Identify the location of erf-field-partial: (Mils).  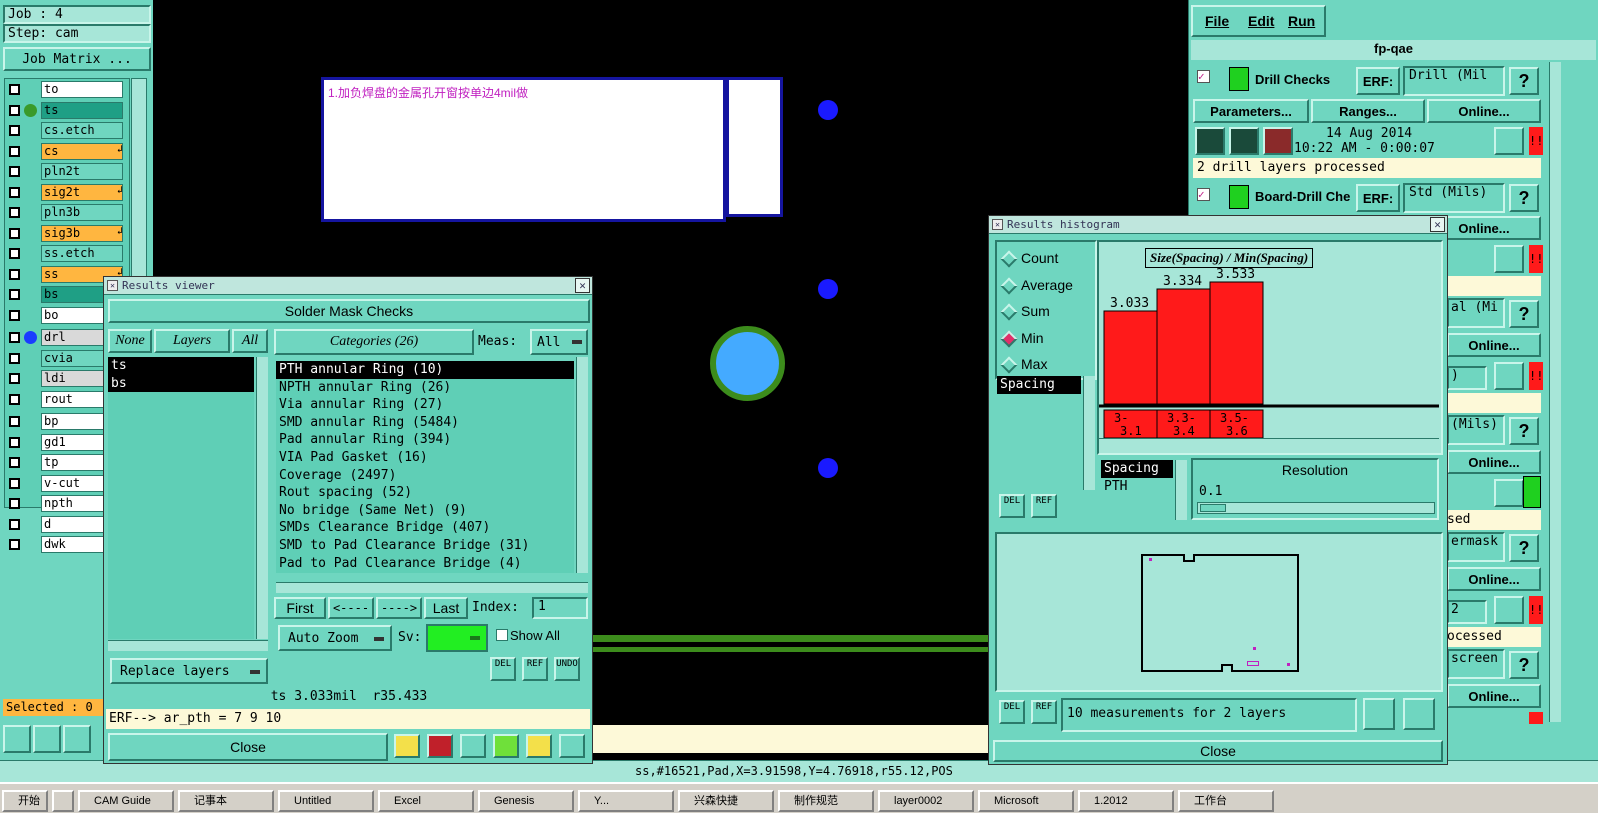
(1476, 430).